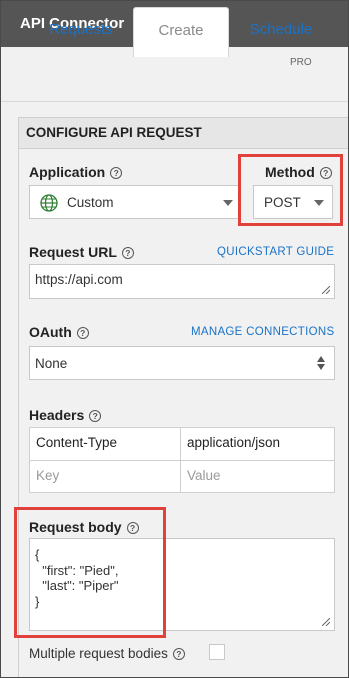 This screenshot has height=678, width=349. I want to click on multiple-bodies-checkbox, so click(217, 652).